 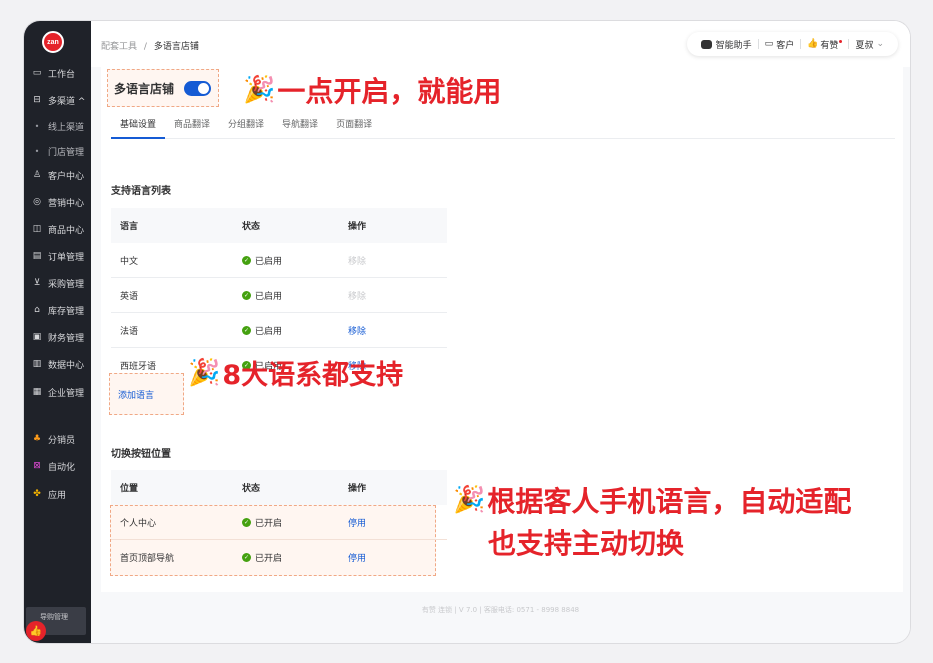 What do you see at coordinates (144, 88) in the screenshot?
I see `page-title: 多语言店铺` at bounding box center [144, 88].